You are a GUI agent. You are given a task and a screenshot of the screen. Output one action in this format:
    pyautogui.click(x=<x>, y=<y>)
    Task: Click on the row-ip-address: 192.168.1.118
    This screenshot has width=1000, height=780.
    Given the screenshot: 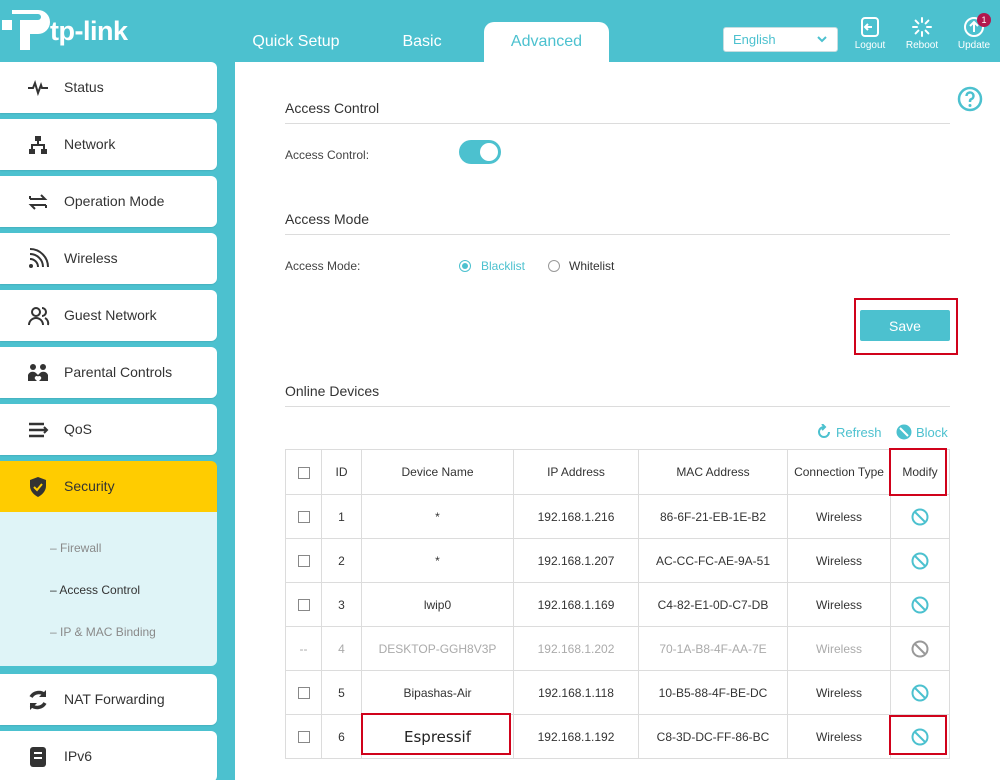 What is the action you would take?
    pyautogui.click(x=576, y=692)
    